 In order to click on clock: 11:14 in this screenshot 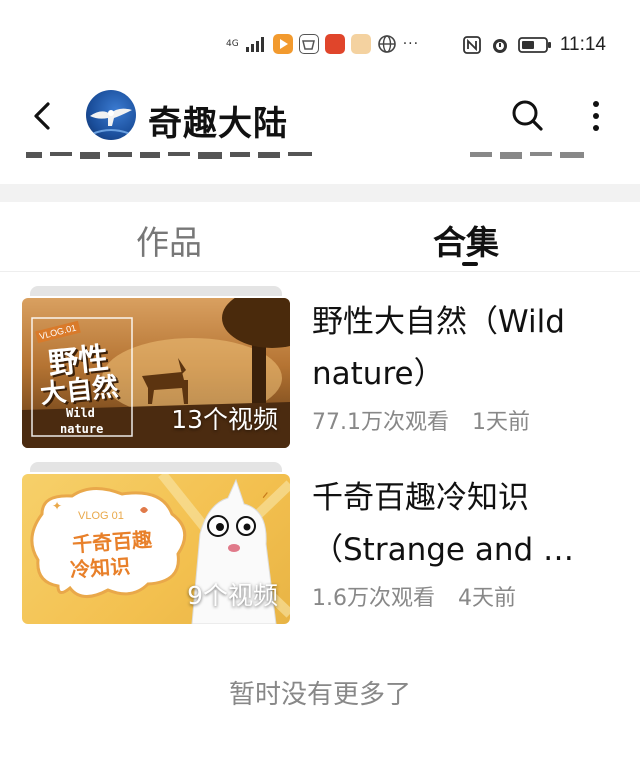, I will do `click(582, 44)`.